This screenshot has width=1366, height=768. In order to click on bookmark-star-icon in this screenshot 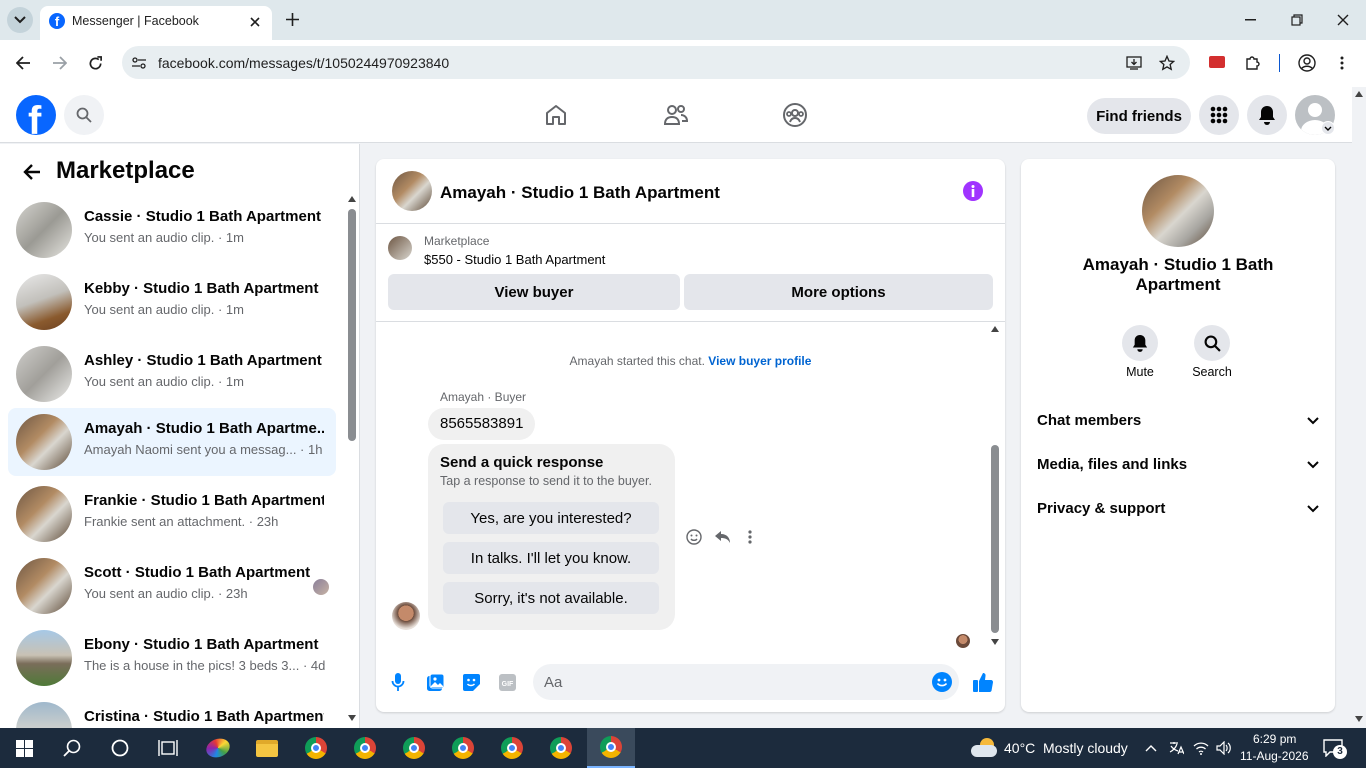, I will do `click(1167, 63)`.